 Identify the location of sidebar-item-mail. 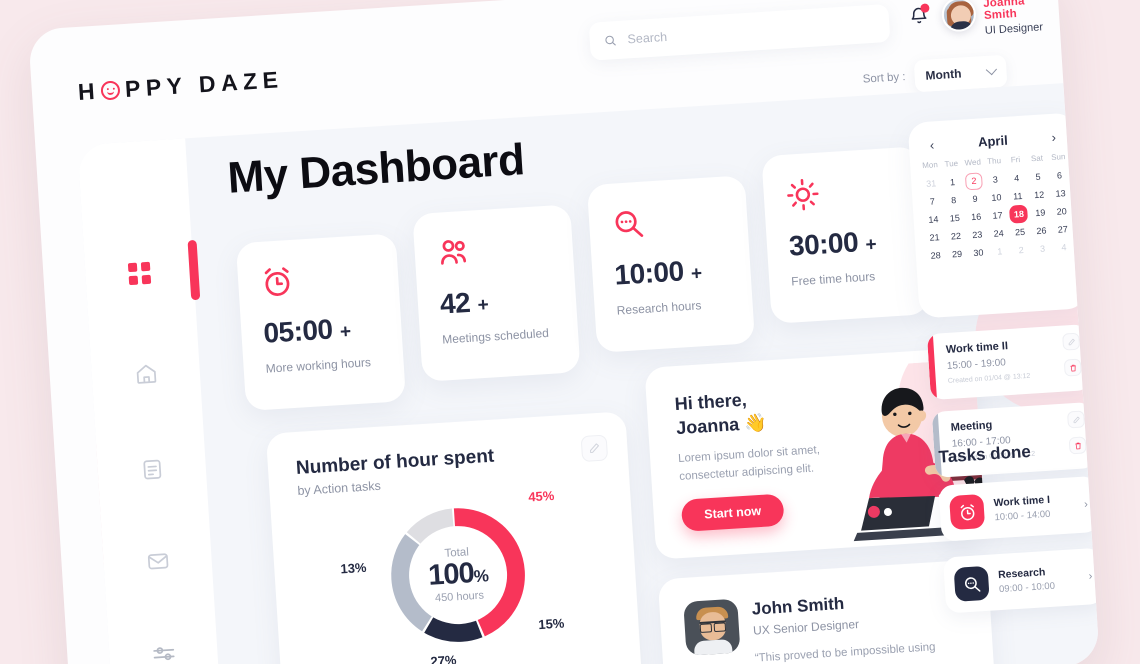
(158, 561).